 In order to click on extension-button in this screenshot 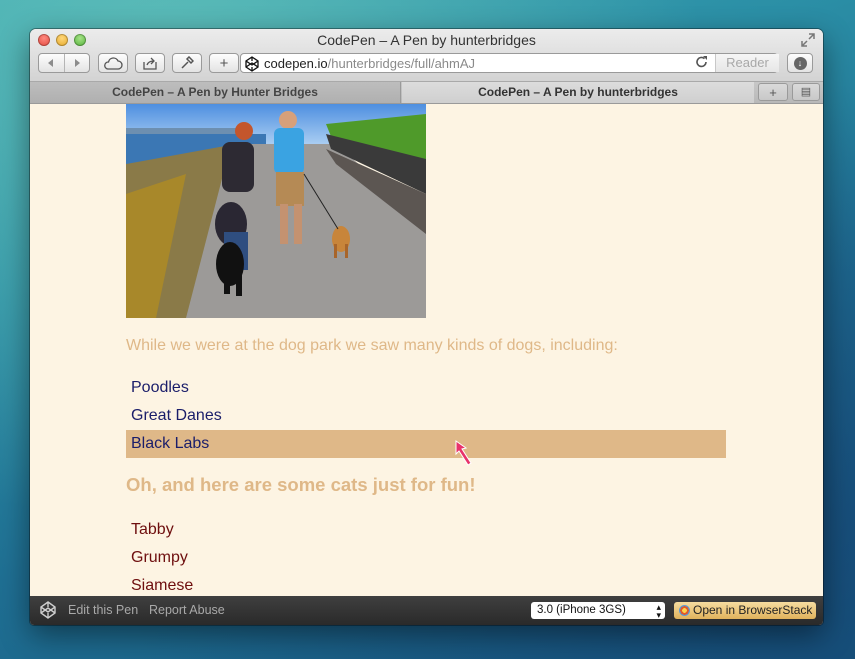, I will do `click(187, 63)`.